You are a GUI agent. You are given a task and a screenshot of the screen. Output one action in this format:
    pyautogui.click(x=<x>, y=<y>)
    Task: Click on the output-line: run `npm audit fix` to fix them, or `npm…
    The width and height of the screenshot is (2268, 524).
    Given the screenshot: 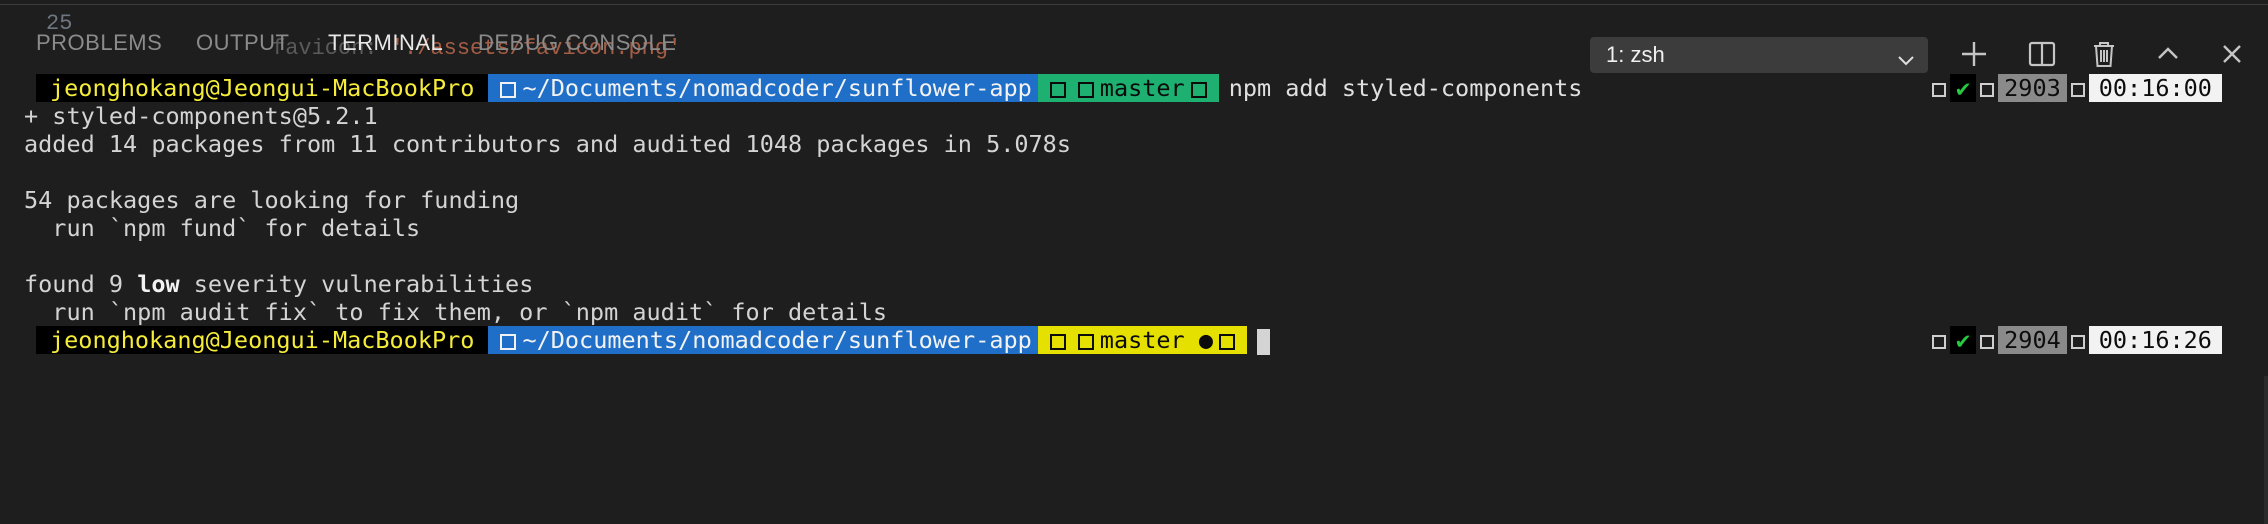 What is the action you would take?
    pyautogui.click(x=456, y=312)
    